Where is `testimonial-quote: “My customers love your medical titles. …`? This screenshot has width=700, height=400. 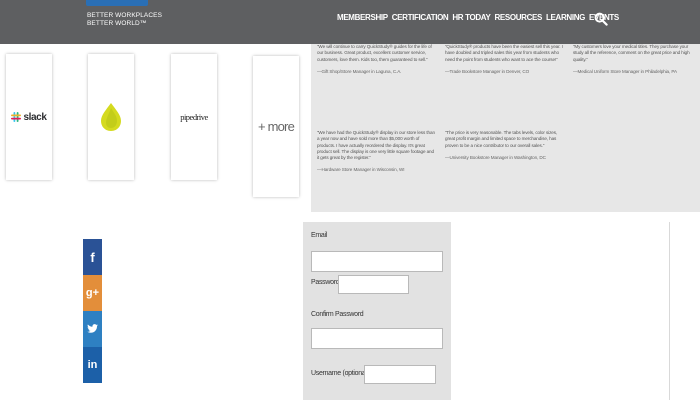 testimonial-quote: “My customers love your medical titles. … is located at coordinates (631, 53).